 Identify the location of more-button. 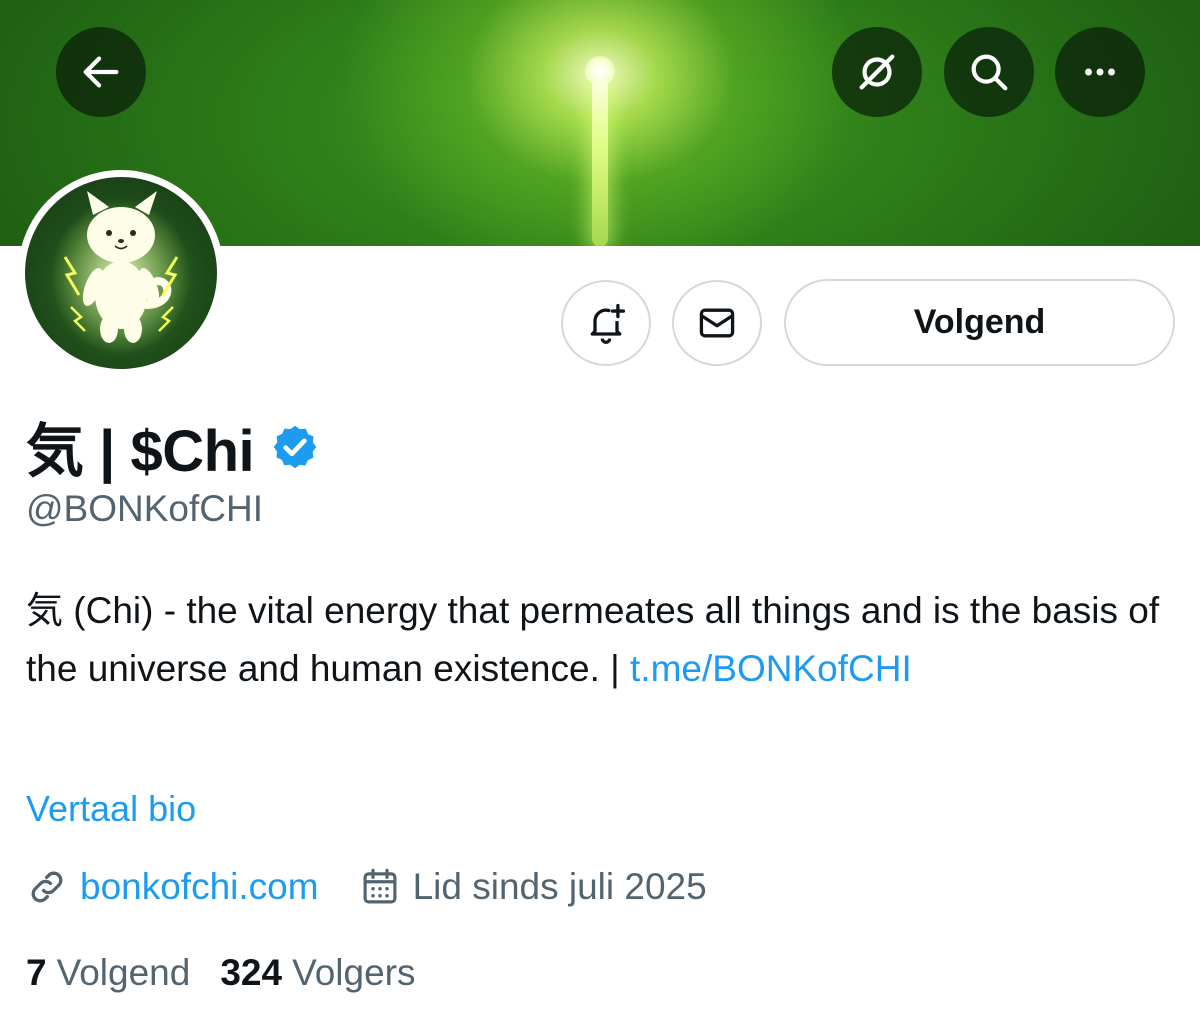
(1100, 72).